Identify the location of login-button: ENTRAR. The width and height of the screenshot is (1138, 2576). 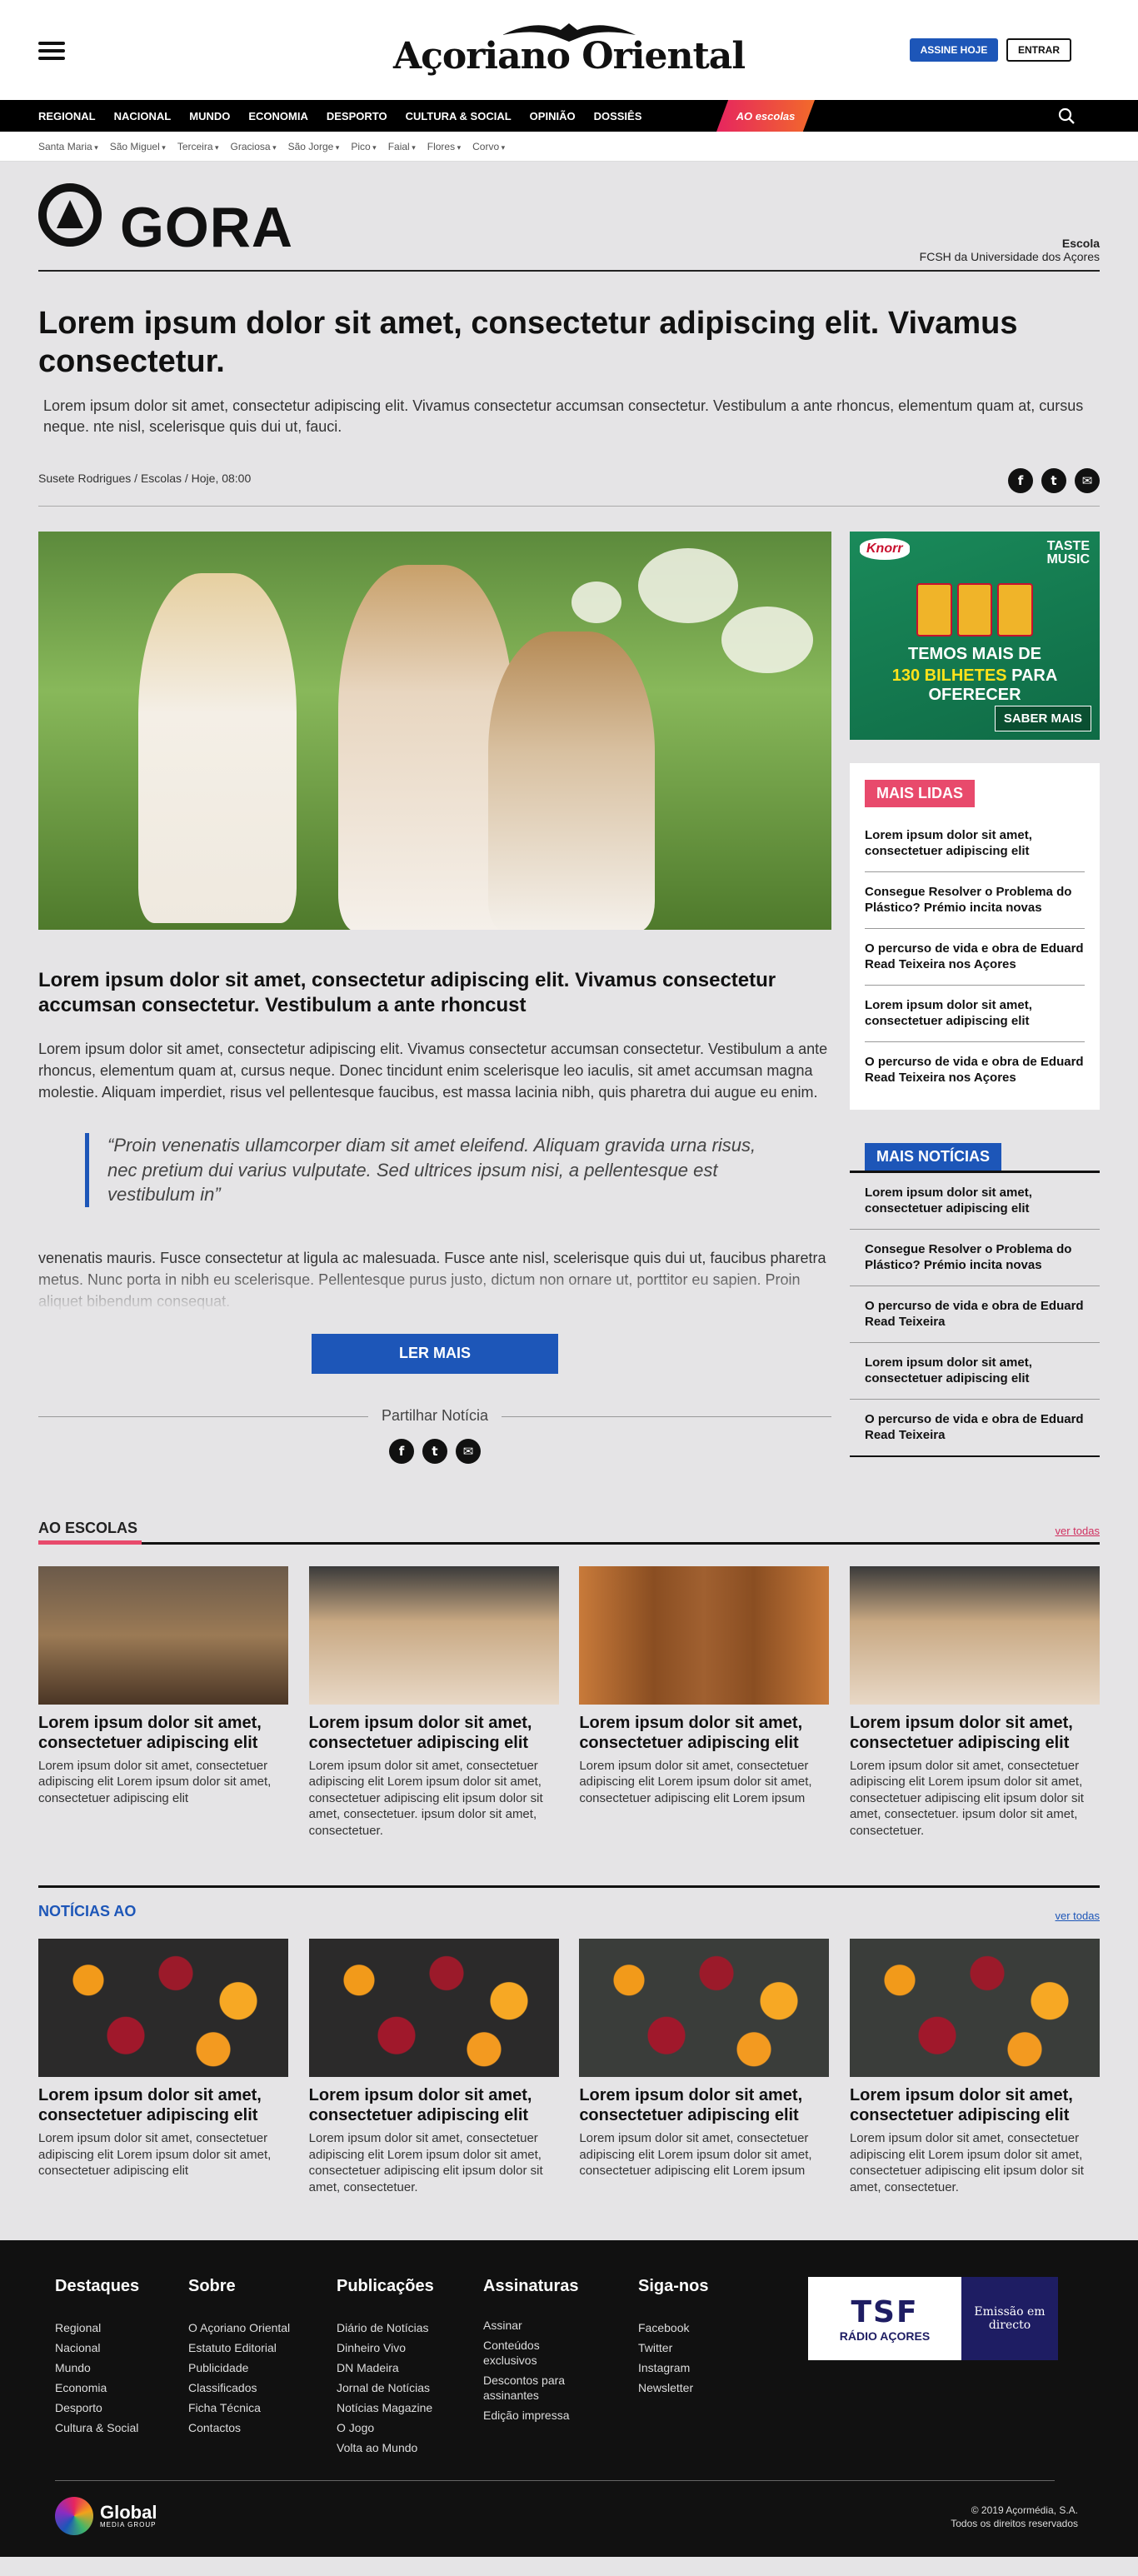
(1038, 50).